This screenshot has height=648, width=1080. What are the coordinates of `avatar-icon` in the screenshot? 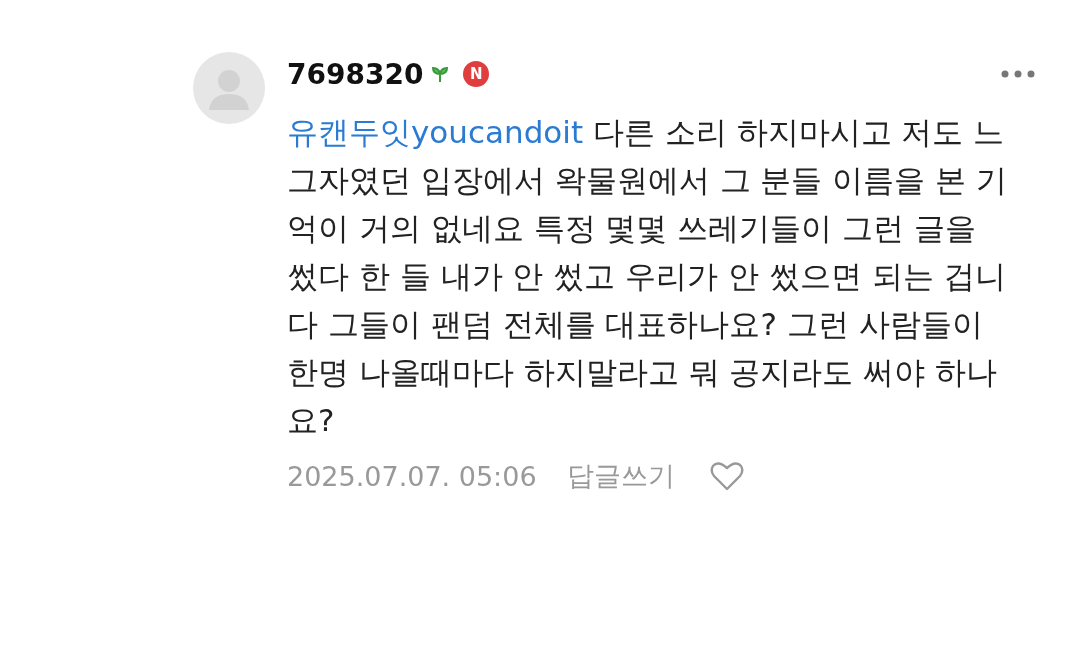 It's located at (229, 88).